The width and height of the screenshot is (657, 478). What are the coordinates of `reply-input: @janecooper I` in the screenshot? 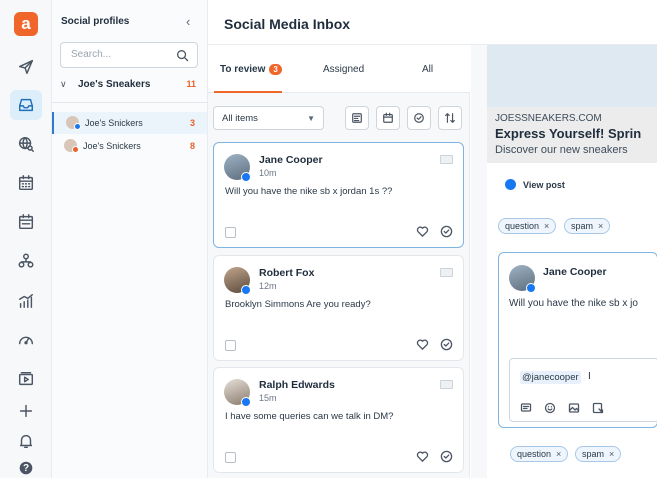 It's located at (583, 390).